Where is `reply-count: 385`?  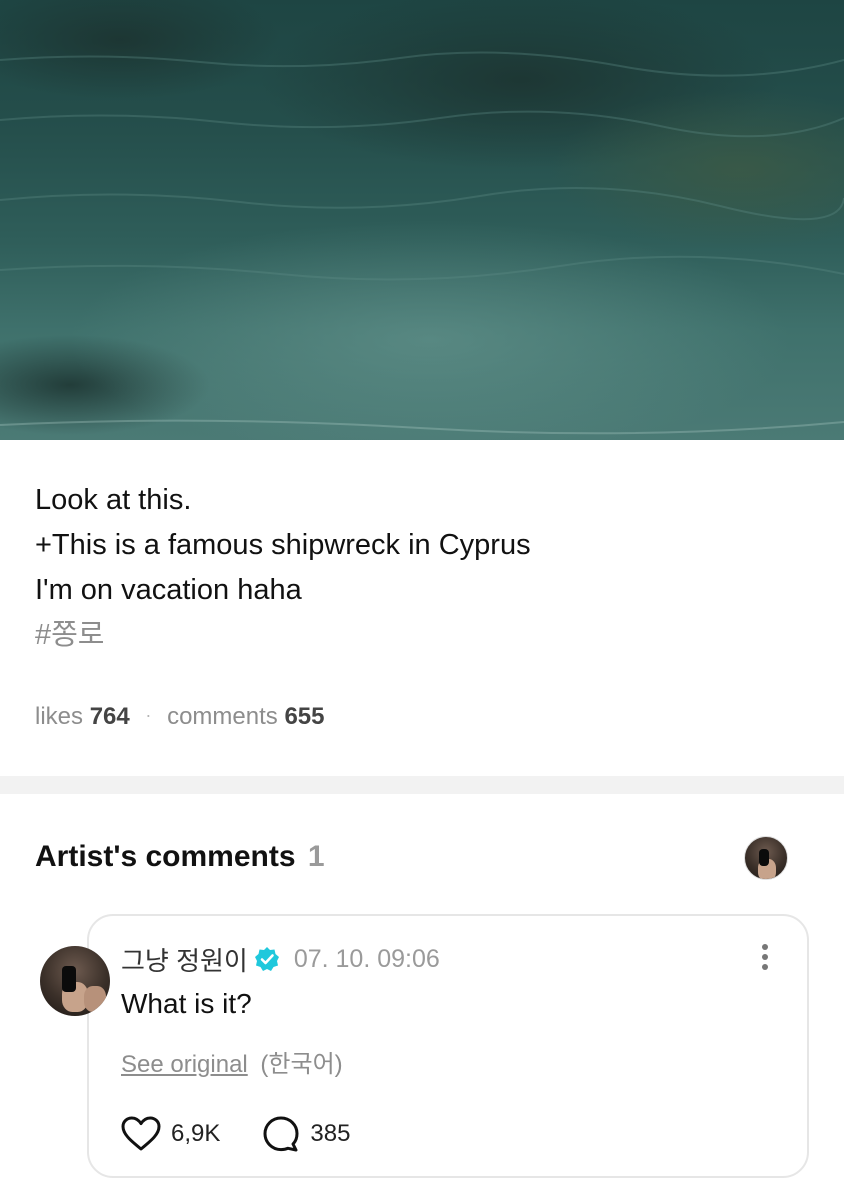
reply-count: 385 is located at coordinates (330, 1133).